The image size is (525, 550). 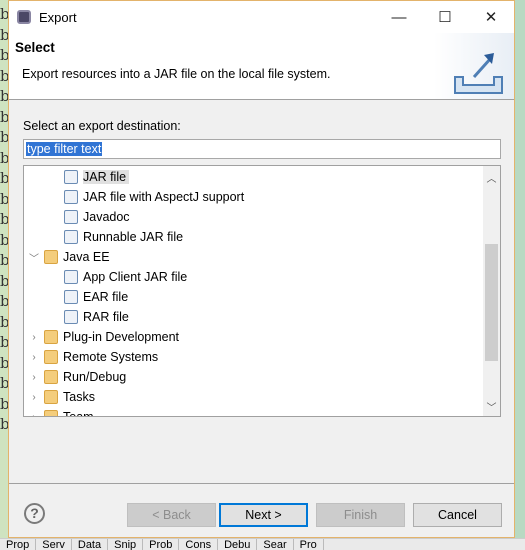 I want to click on view-tab: Serv, so click(x=54, y=544).